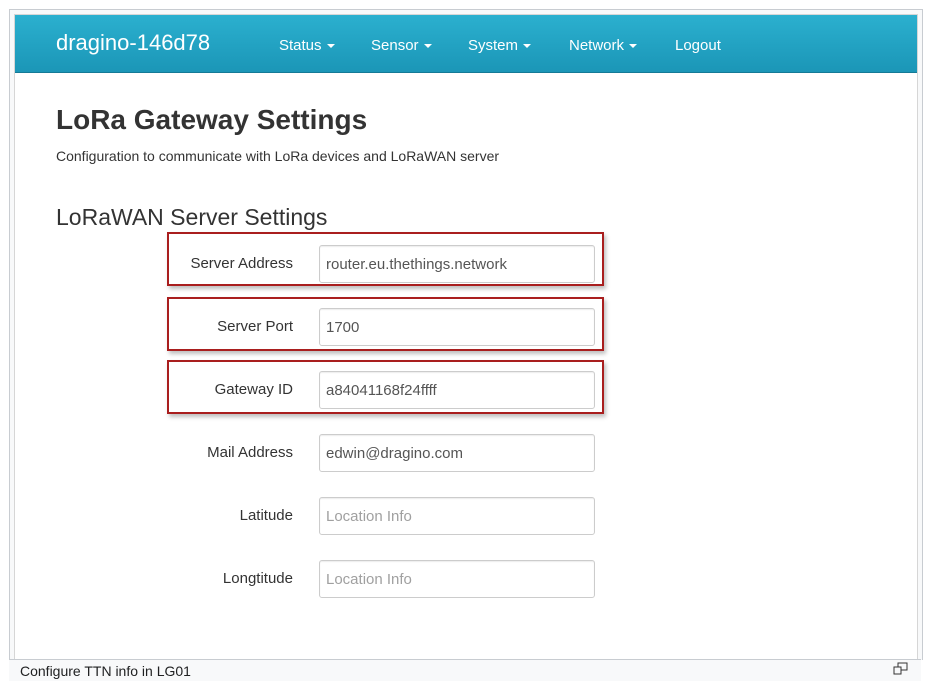 The height and width of the screenshot is (681, 927). What do you see at coordinates (250, 452) in the screenshot?
I see `mail-address-label: Mail Address` at bounding box center [250, 452].